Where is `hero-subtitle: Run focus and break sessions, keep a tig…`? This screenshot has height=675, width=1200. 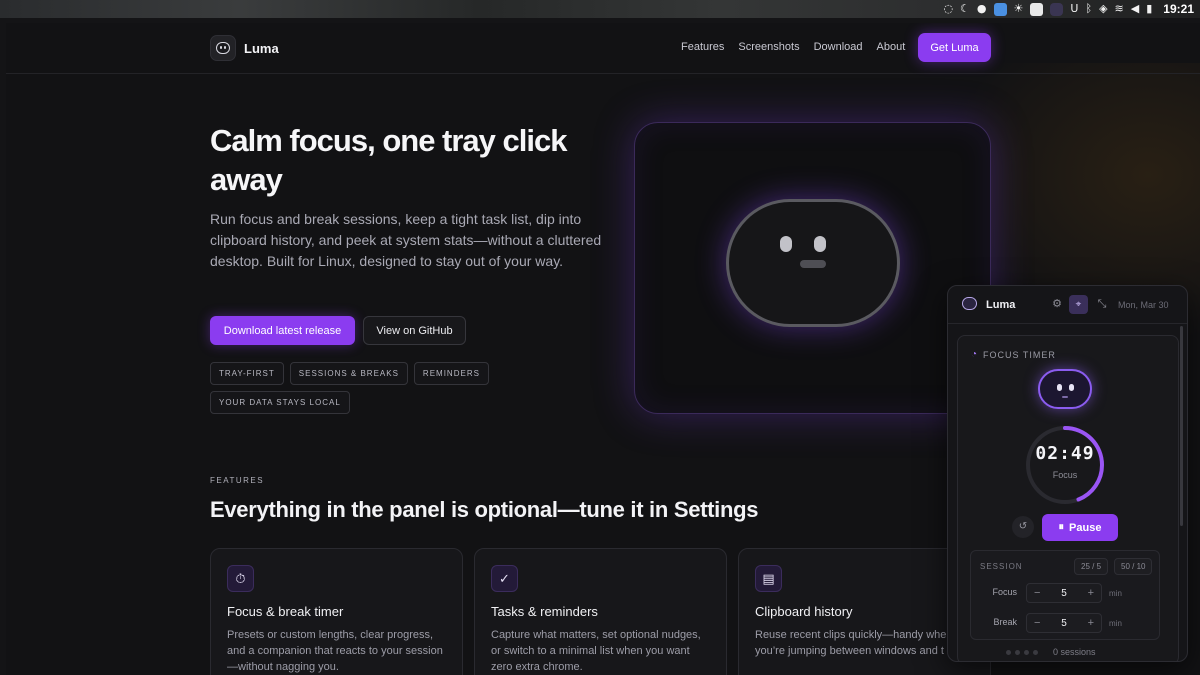
hero-subtitle: Run focus and break sessions, keep a tig… is located at coordinates (406, 240).